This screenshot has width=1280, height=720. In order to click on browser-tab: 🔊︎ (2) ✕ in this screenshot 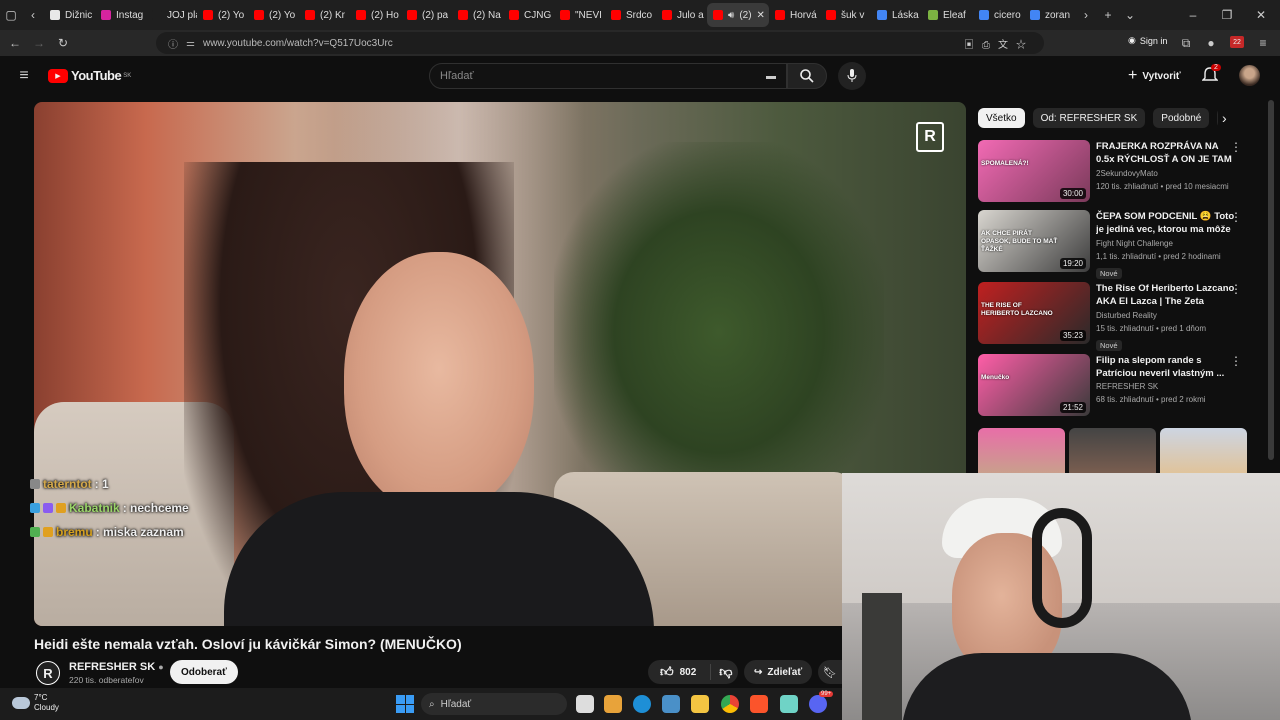, I will do `click(738, 15)`.